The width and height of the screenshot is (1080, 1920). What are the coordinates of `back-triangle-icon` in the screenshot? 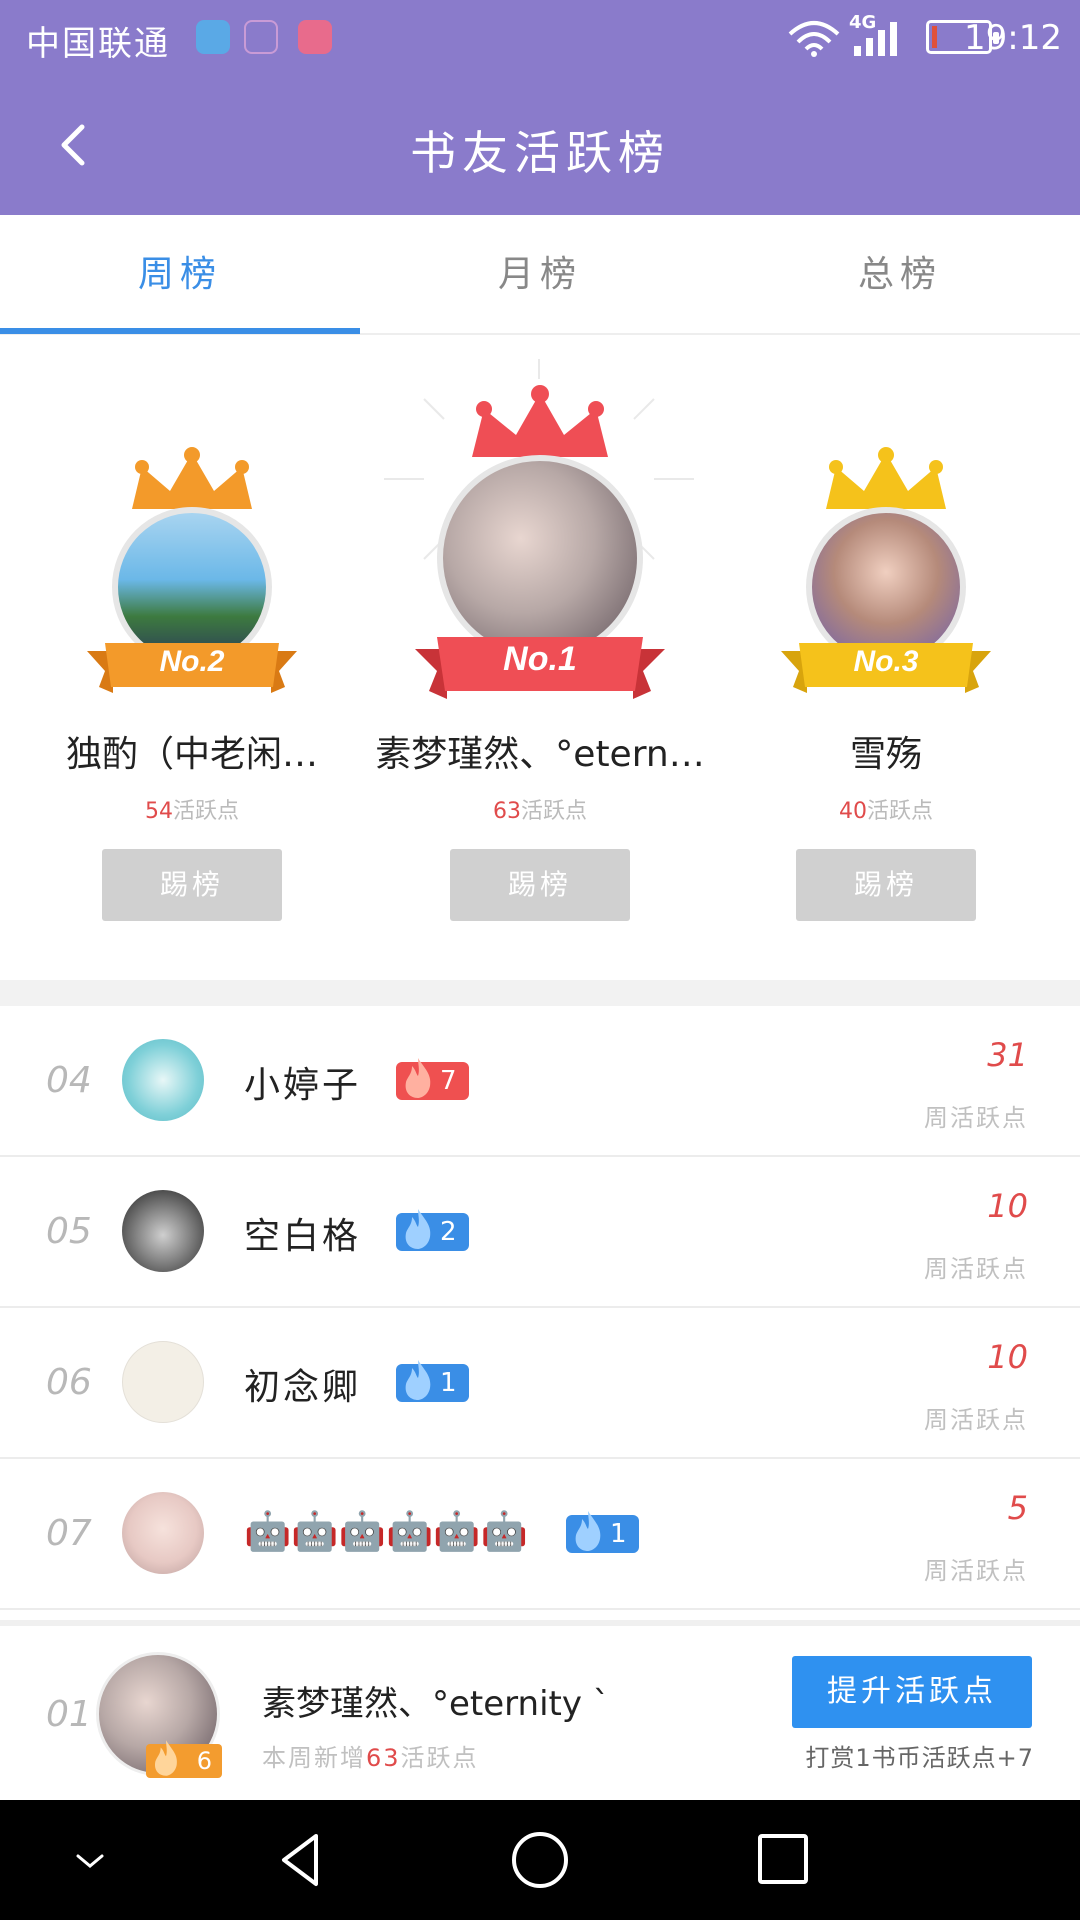 It's located at (300, 1860).